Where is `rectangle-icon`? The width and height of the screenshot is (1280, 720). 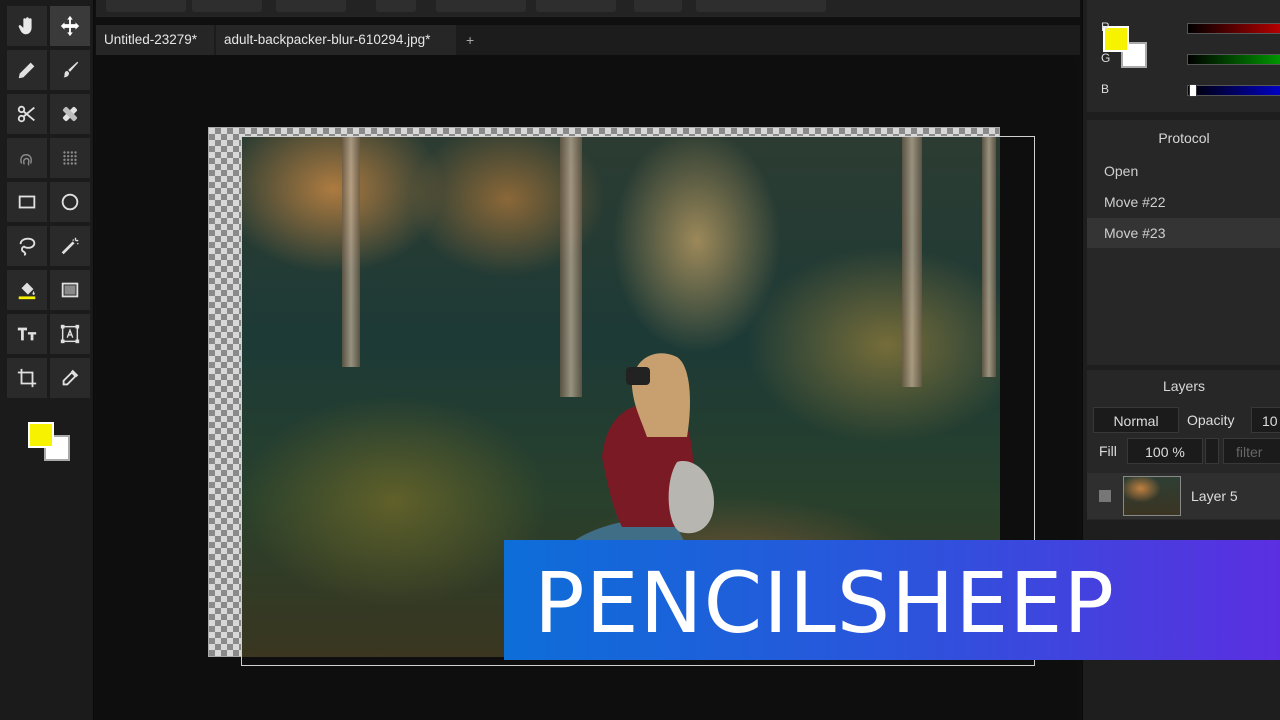
rectangle-icon is located at coordinates (27, 202).